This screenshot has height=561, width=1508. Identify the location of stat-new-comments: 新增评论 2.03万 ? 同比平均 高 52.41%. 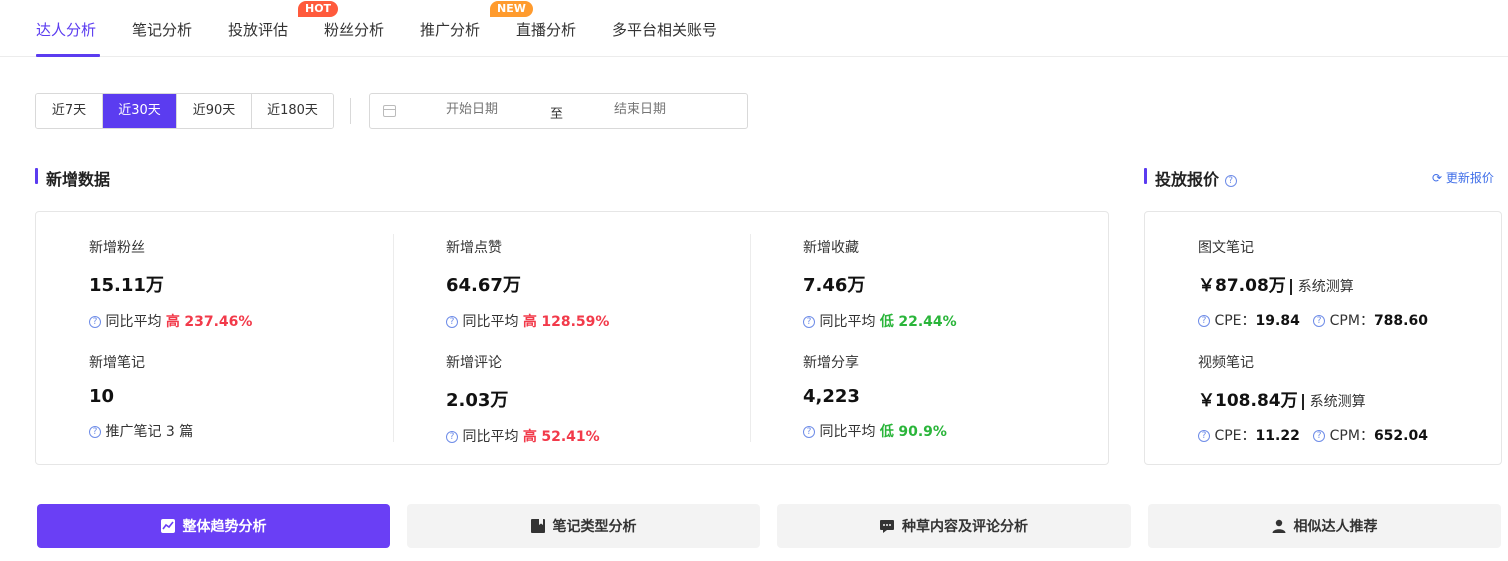
(596, 399).